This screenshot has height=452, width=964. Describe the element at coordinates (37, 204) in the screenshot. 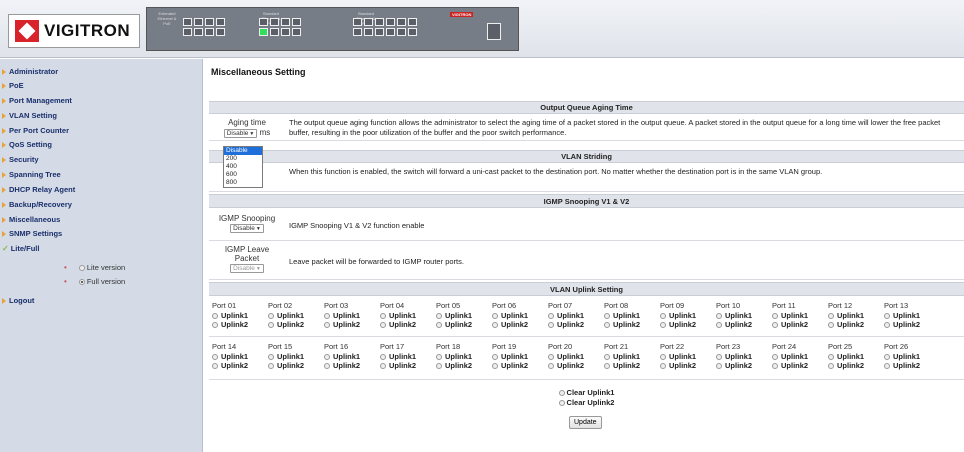

I see `sidebar-item-backup-recovery: Backup/Recovery` at that location.